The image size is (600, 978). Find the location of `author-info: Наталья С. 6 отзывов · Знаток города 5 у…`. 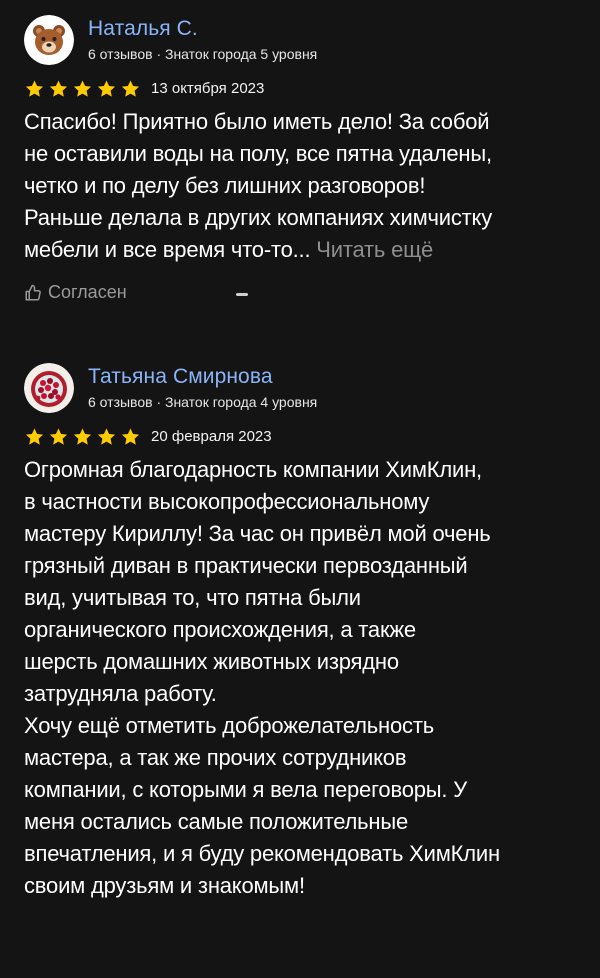

author-info: Наталья С. 6 отзывов · Знаток города 5 у… is located at coordinates (202, 40).